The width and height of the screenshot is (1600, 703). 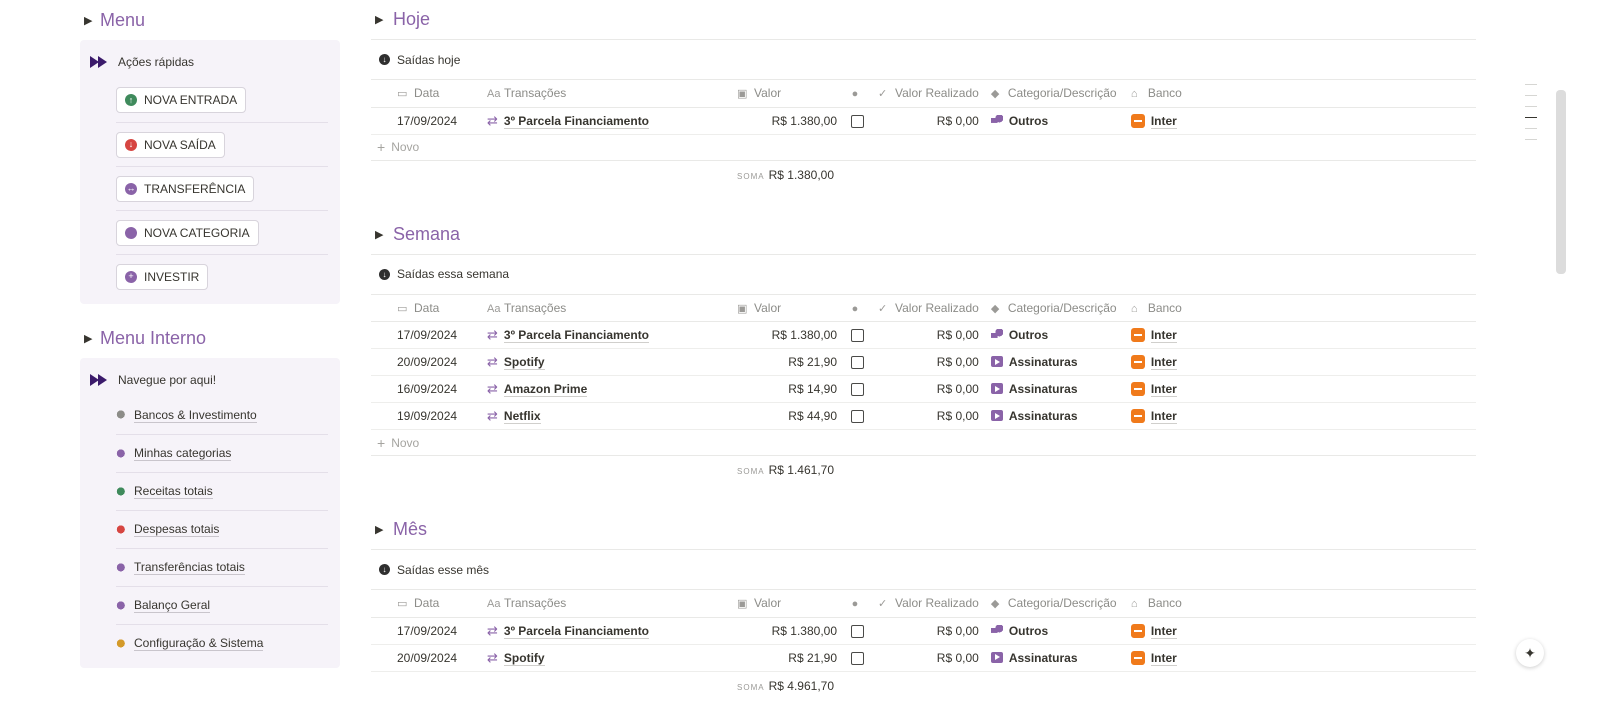 I want to click on nav-item: Minhas categorias, so click(x=222, y=453).